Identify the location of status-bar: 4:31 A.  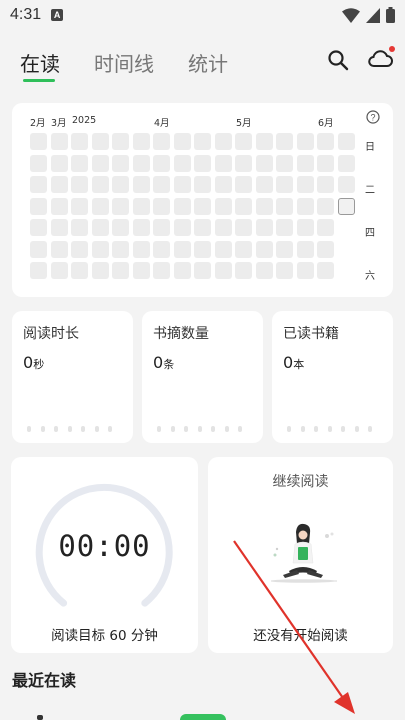
(202, 15).